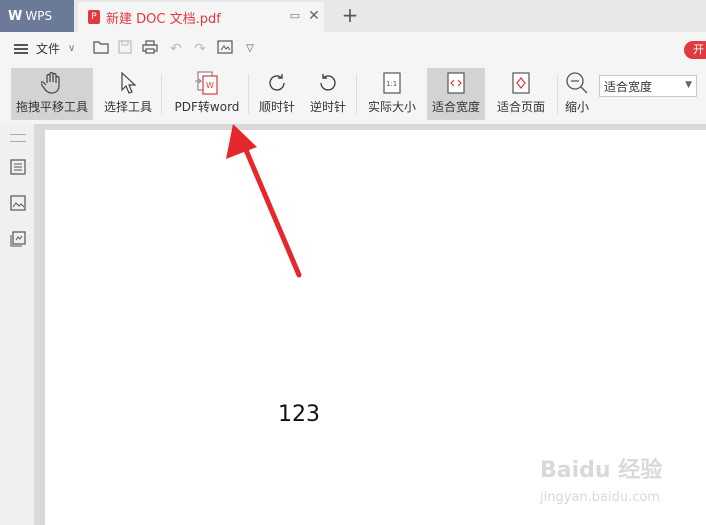 The image size is (706, 525). I want to click on pan-tool-label: 拖拽平移工具, so click(51, 107).